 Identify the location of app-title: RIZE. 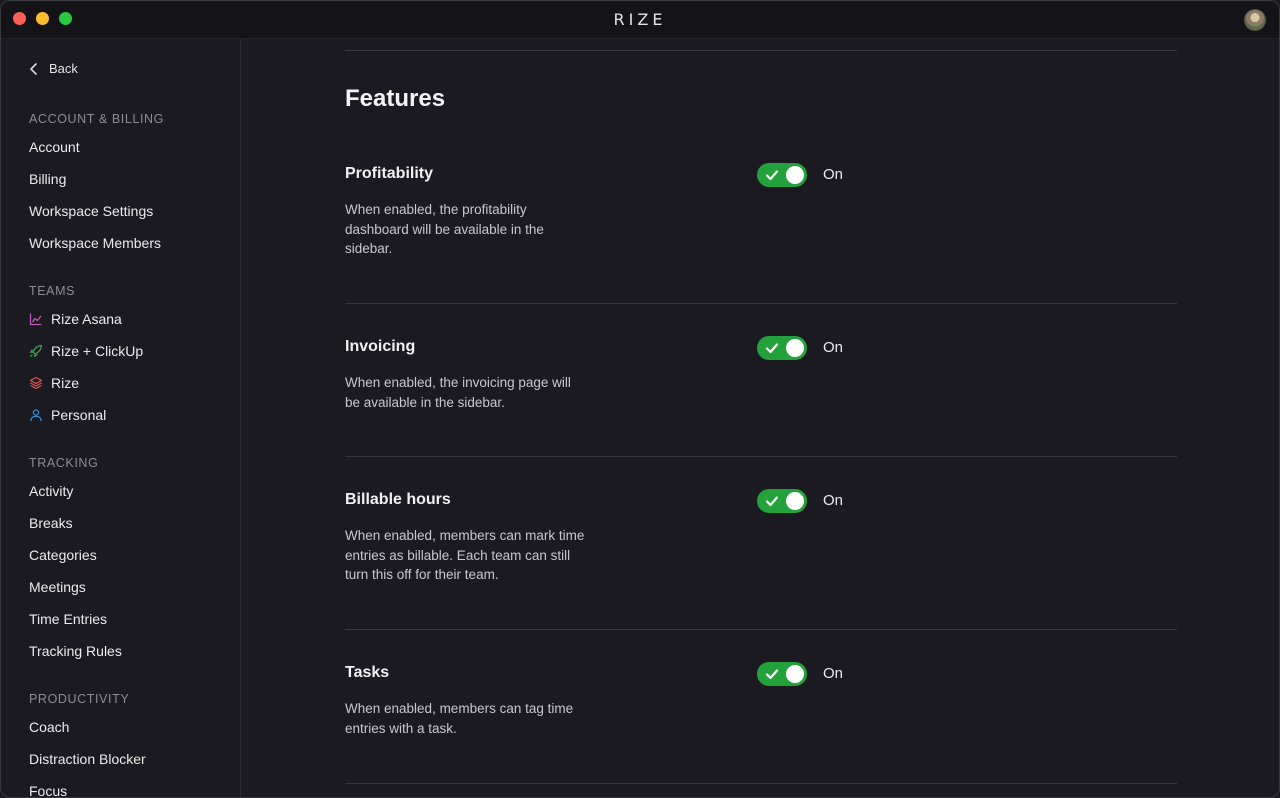
(640, 19).